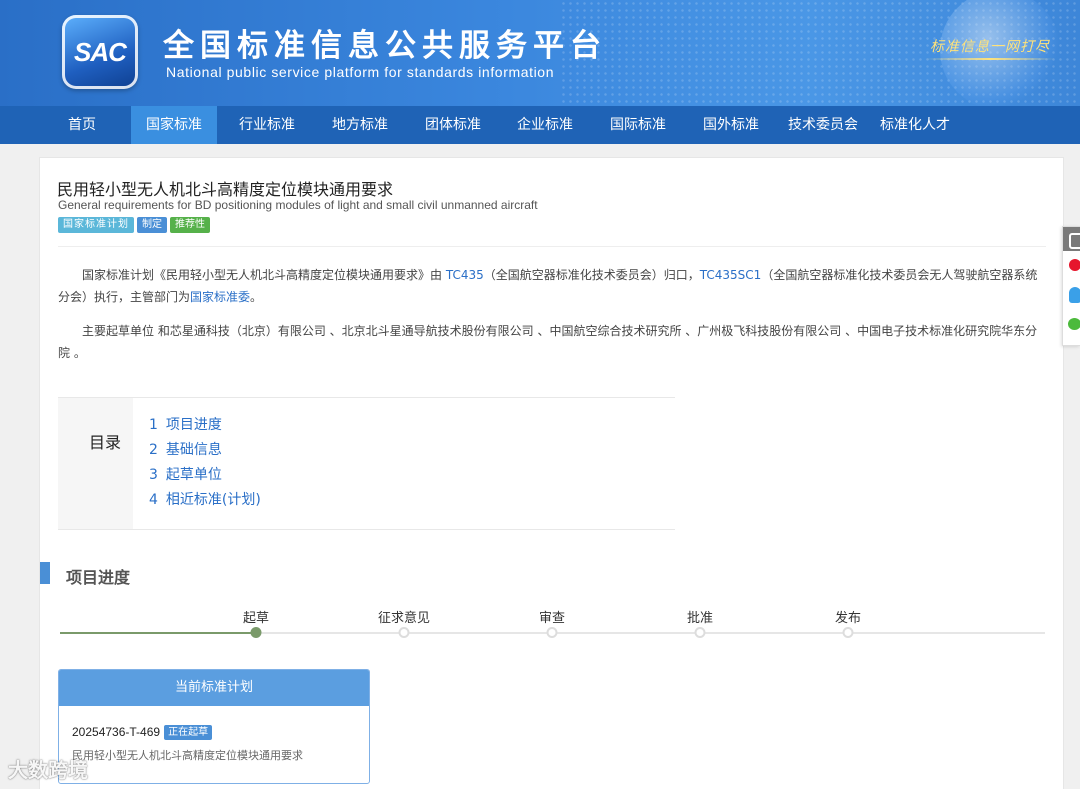 The image size is (1080, 789). Describe the element at coordinates (193, 425) in the screenshot. I see `toc-item-label: 项目进度` at that location.